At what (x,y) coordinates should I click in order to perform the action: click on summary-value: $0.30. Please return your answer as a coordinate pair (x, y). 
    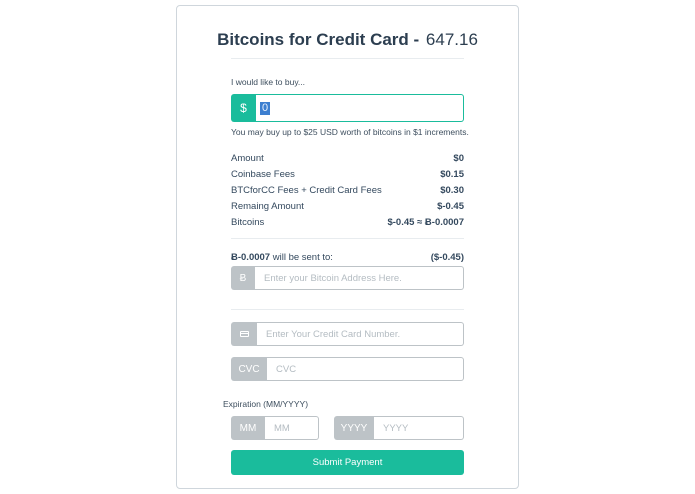
    Looking at the image, I should click on (452, 190).